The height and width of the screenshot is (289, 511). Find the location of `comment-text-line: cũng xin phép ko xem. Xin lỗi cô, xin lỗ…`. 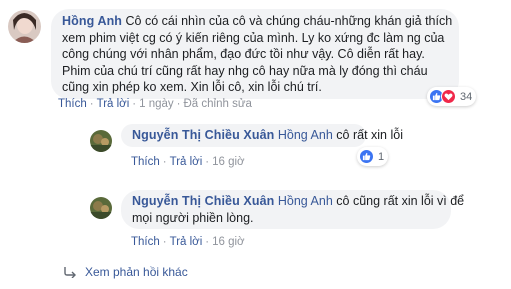

comment-text-line: cũng xin phép ko xem. Xin lỗi cô, xin lỗ… is located at coordinates (192, 87).